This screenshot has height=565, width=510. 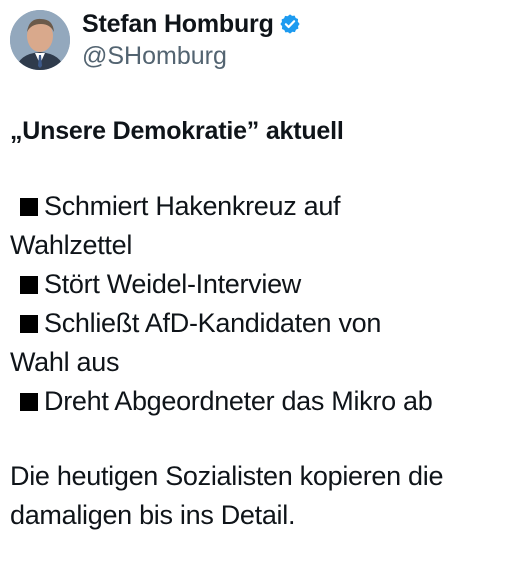 What do you see at coordinates (191, 56) in the screenshot?
I see `user-handle: @SHomburg` at bounding box center [191, 56].